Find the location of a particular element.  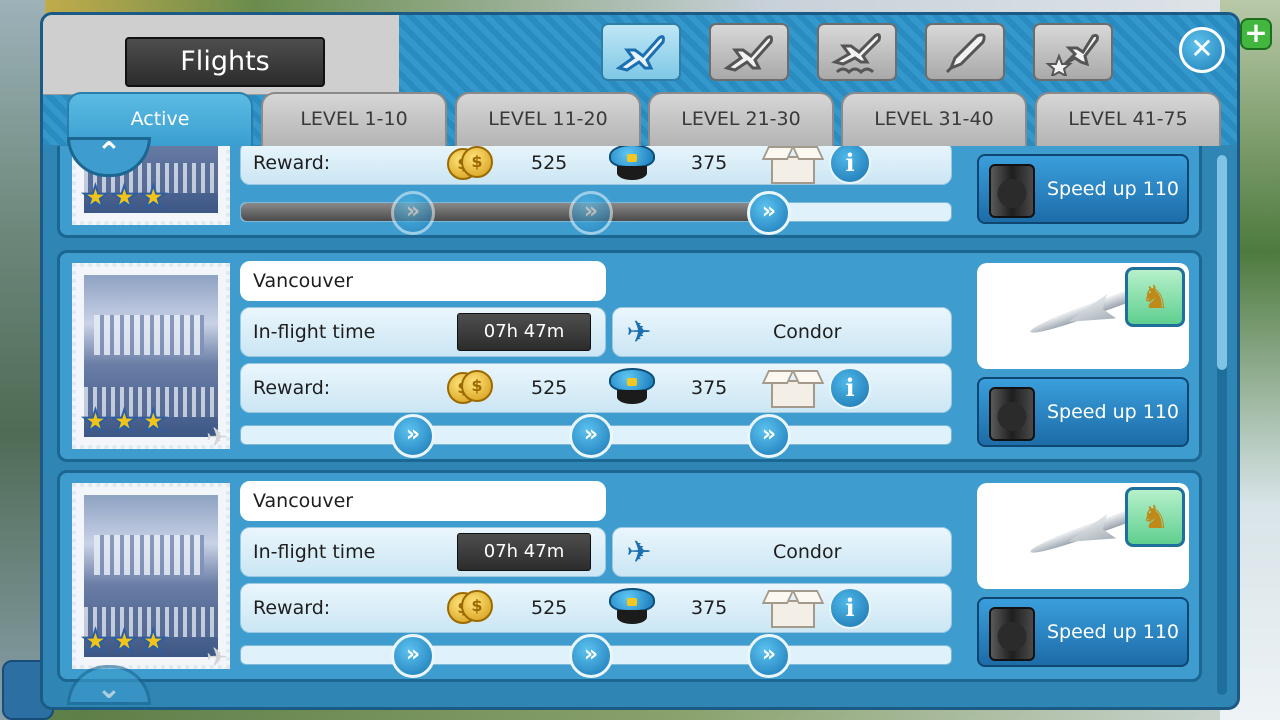

plane-category-2-button is located at coordinates (749, 52).